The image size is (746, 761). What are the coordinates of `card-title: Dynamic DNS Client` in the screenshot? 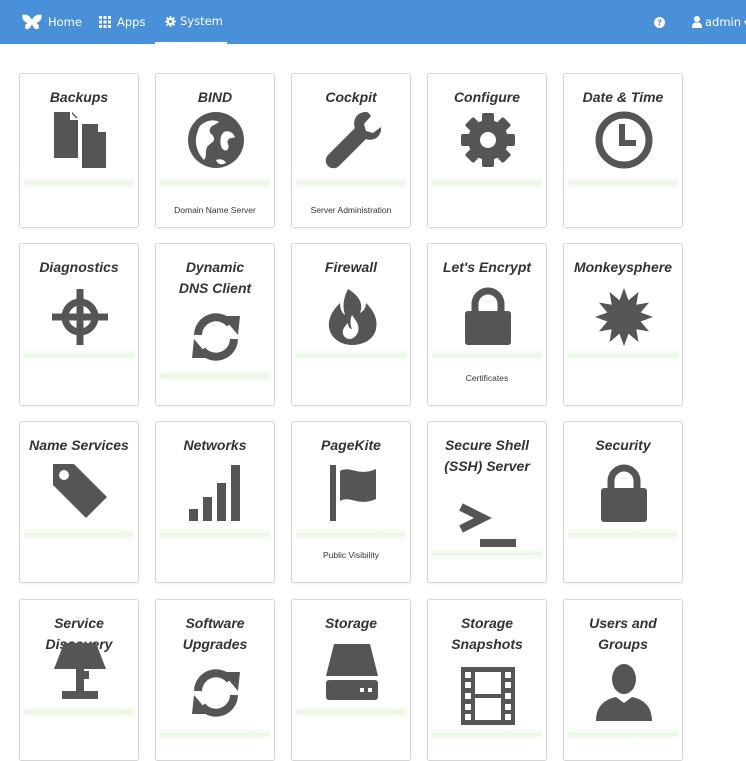 It's located at (215, 277).